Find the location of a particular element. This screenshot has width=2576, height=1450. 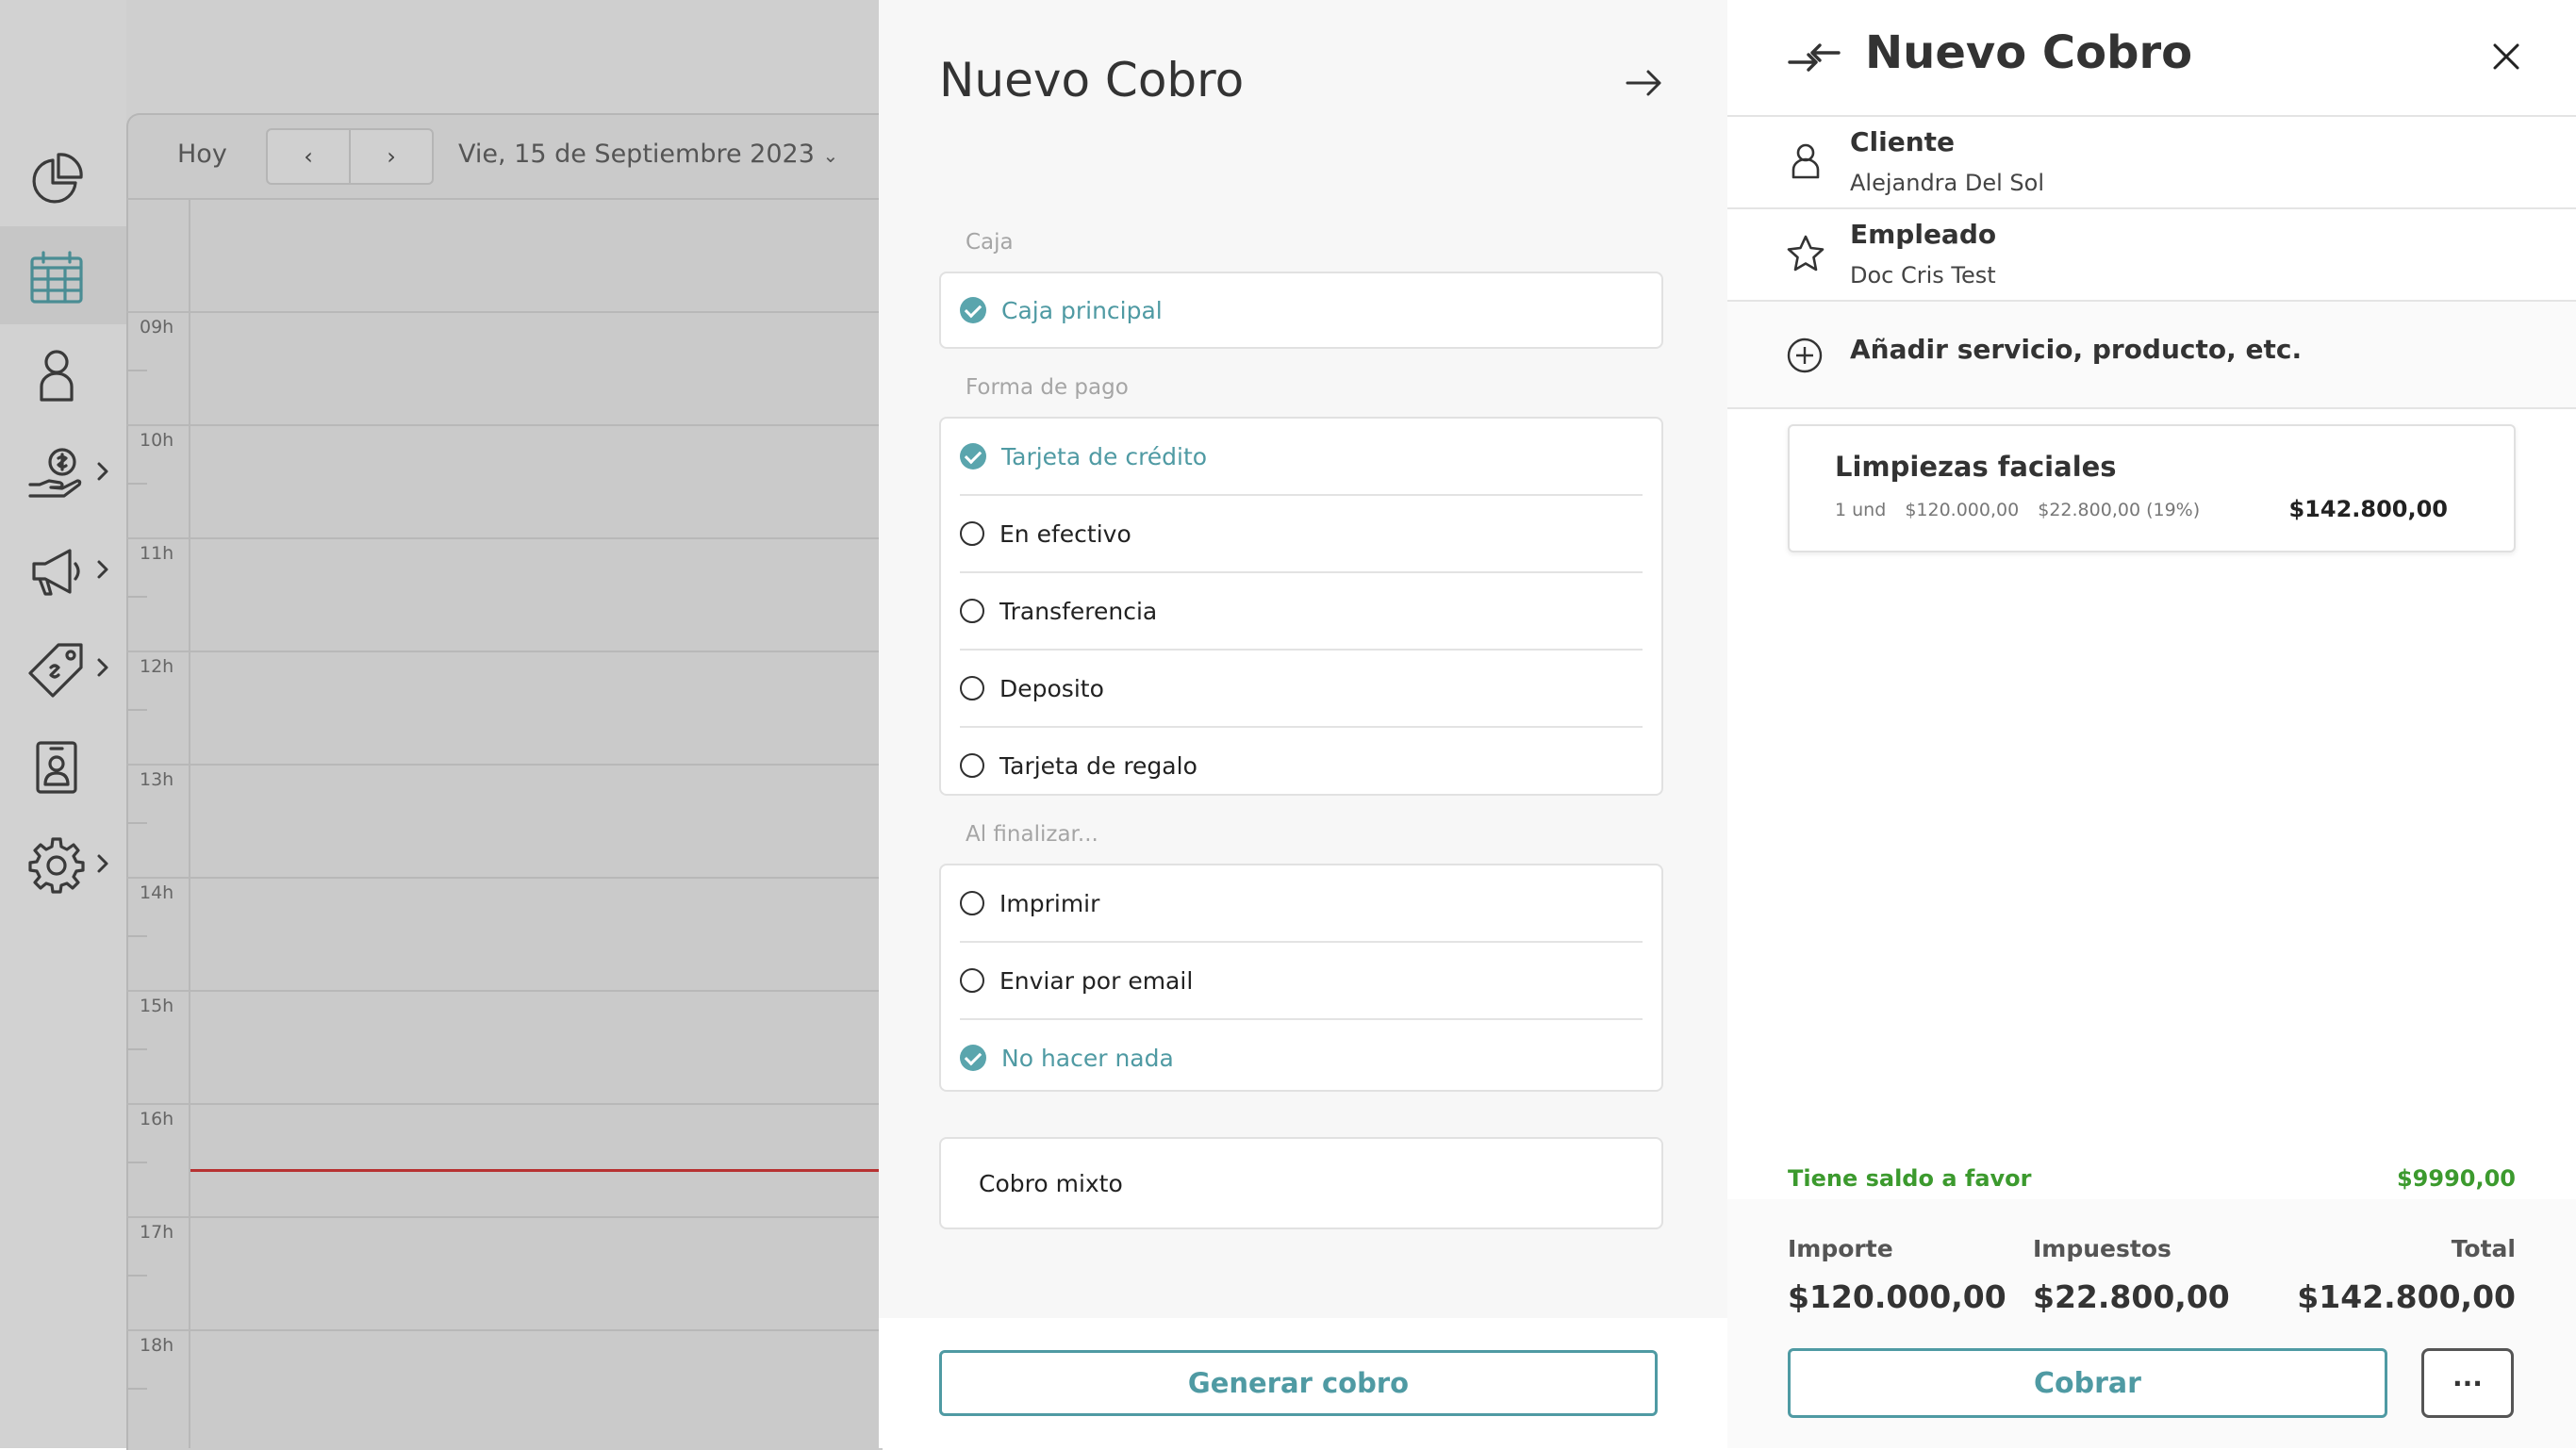

prev-day-button: ‹ is located at coordinates (309, 156).